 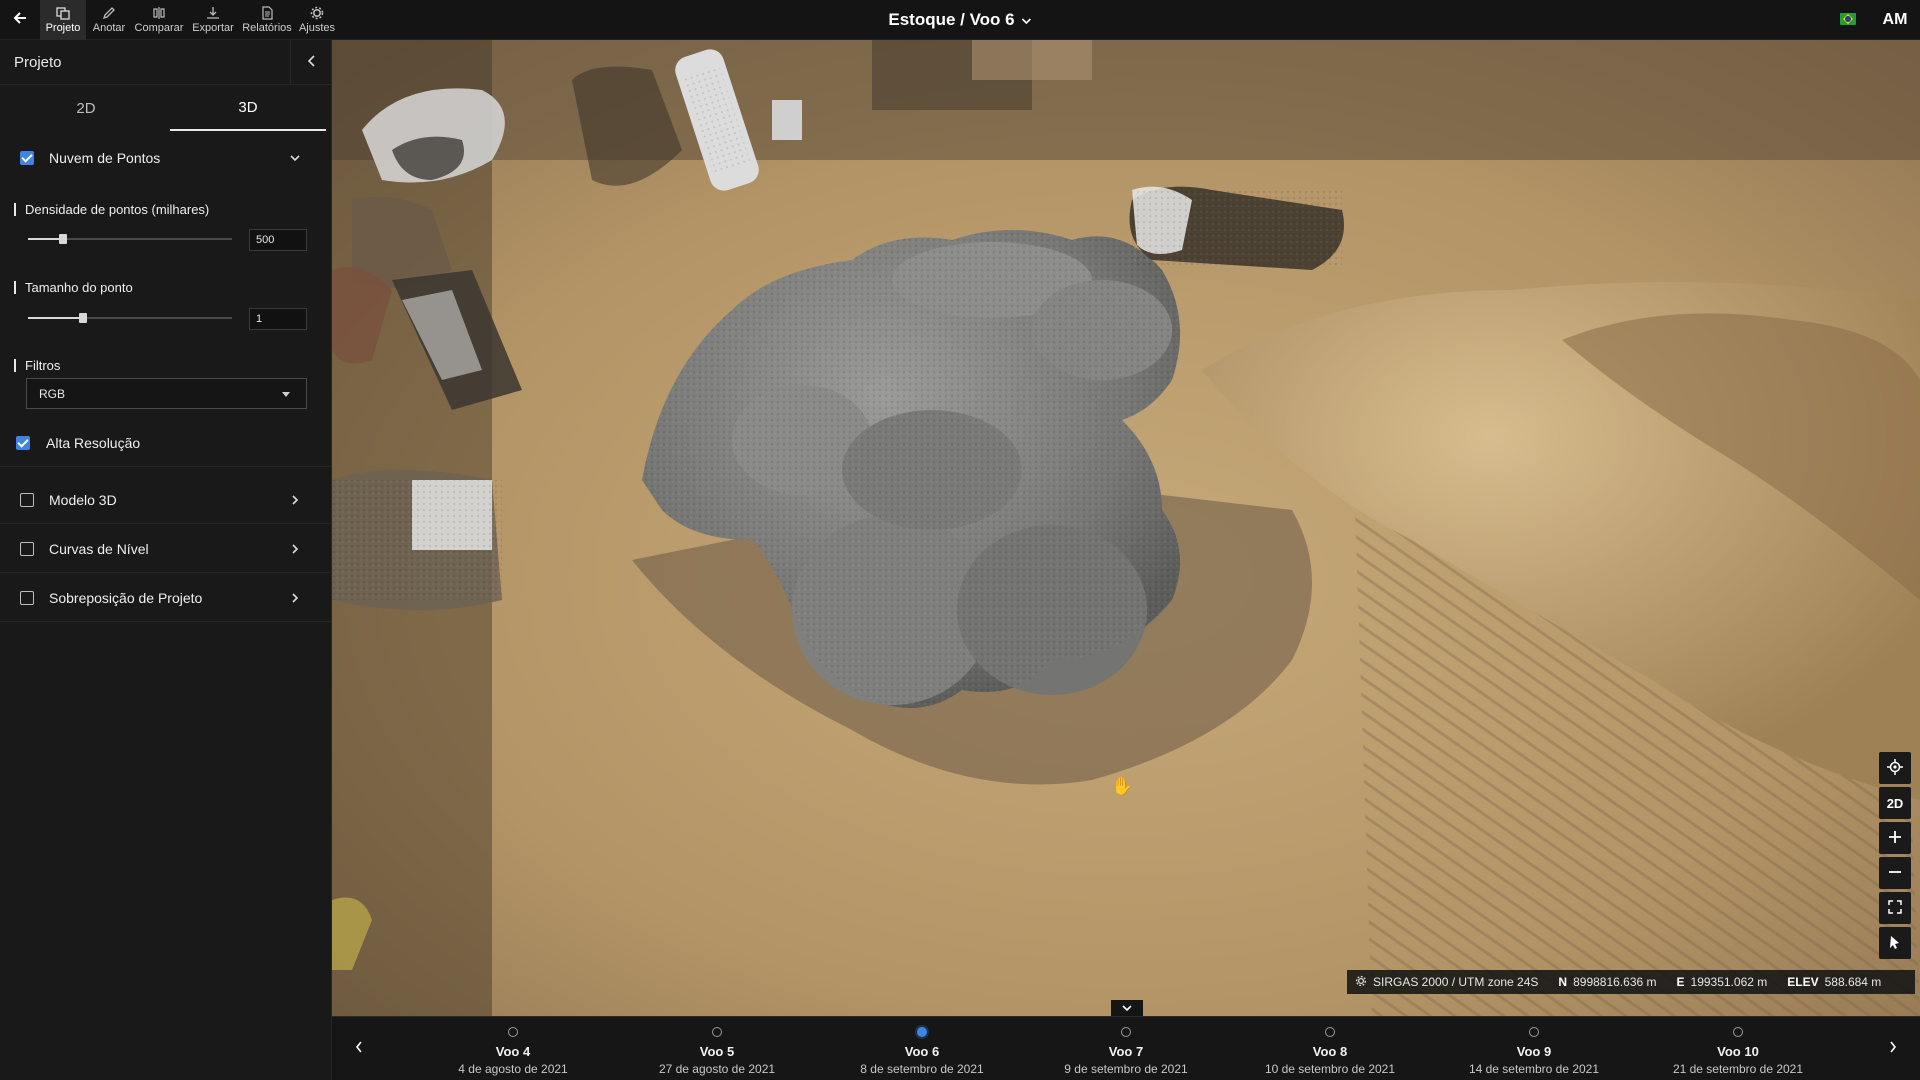 What do you see at coordinates (286, 394) in the screenshot?
I see `caret-down-icon` at bounding box center [286, 394].